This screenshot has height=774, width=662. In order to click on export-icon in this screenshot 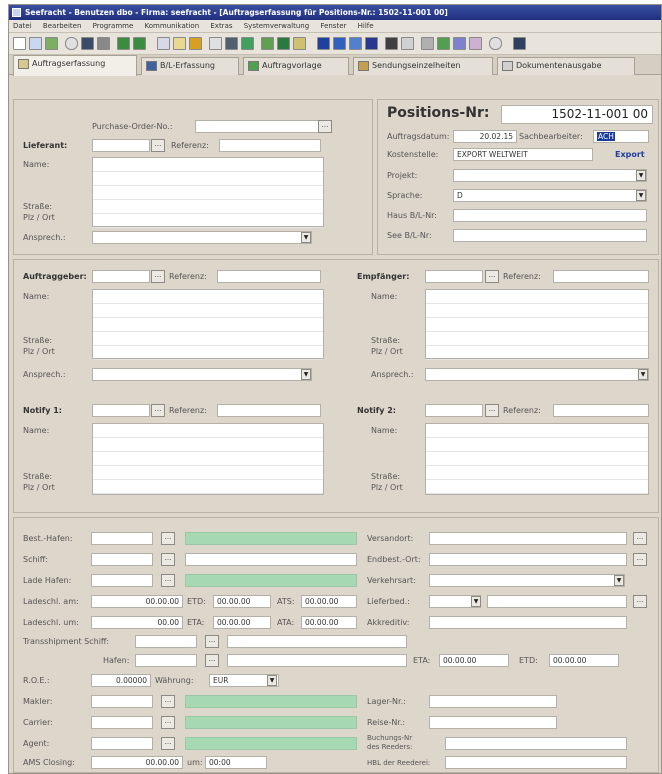, I will do `click(51, 43)`.